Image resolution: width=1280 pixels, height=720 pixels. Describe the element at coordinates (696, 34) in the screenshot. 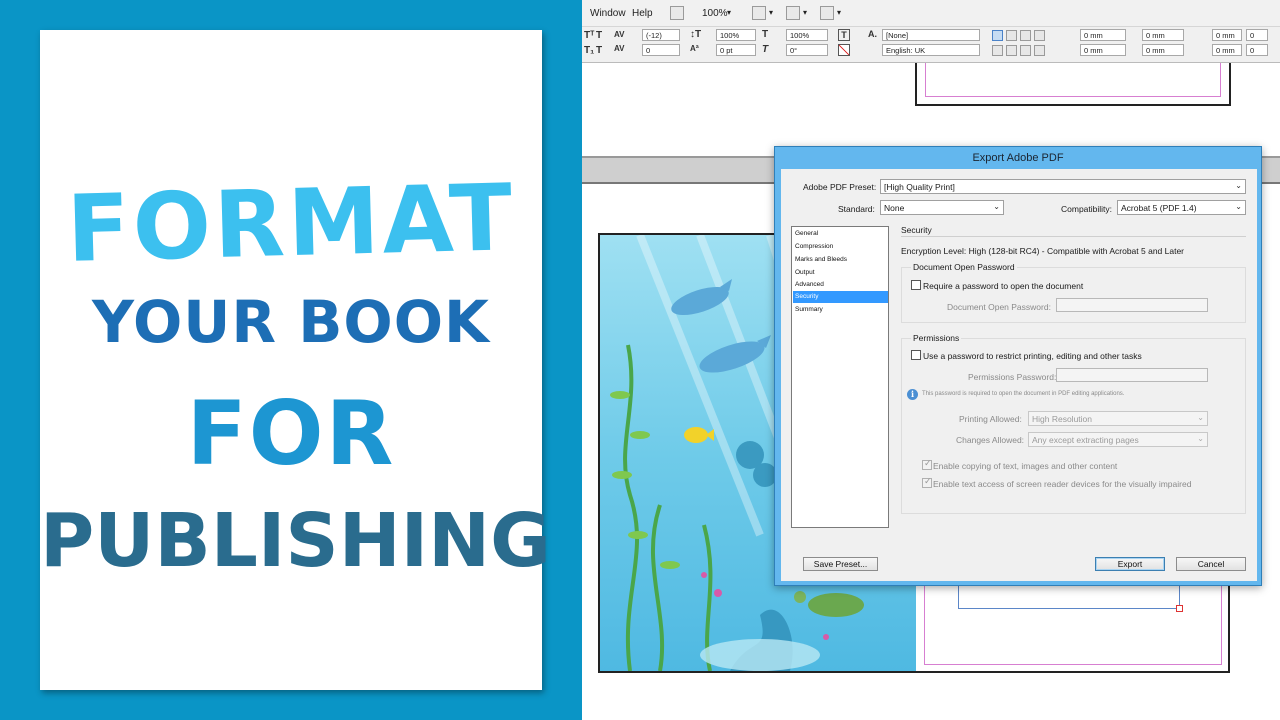

I see `vertical-scale-icon: ↕T` at that location.